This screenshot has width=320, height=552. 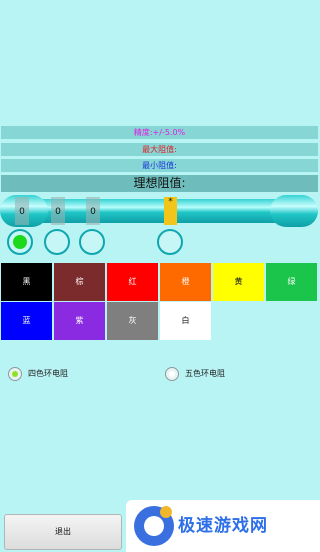 I want to click on min-value-text: 最小阻值:, so click(x=159, y=165).